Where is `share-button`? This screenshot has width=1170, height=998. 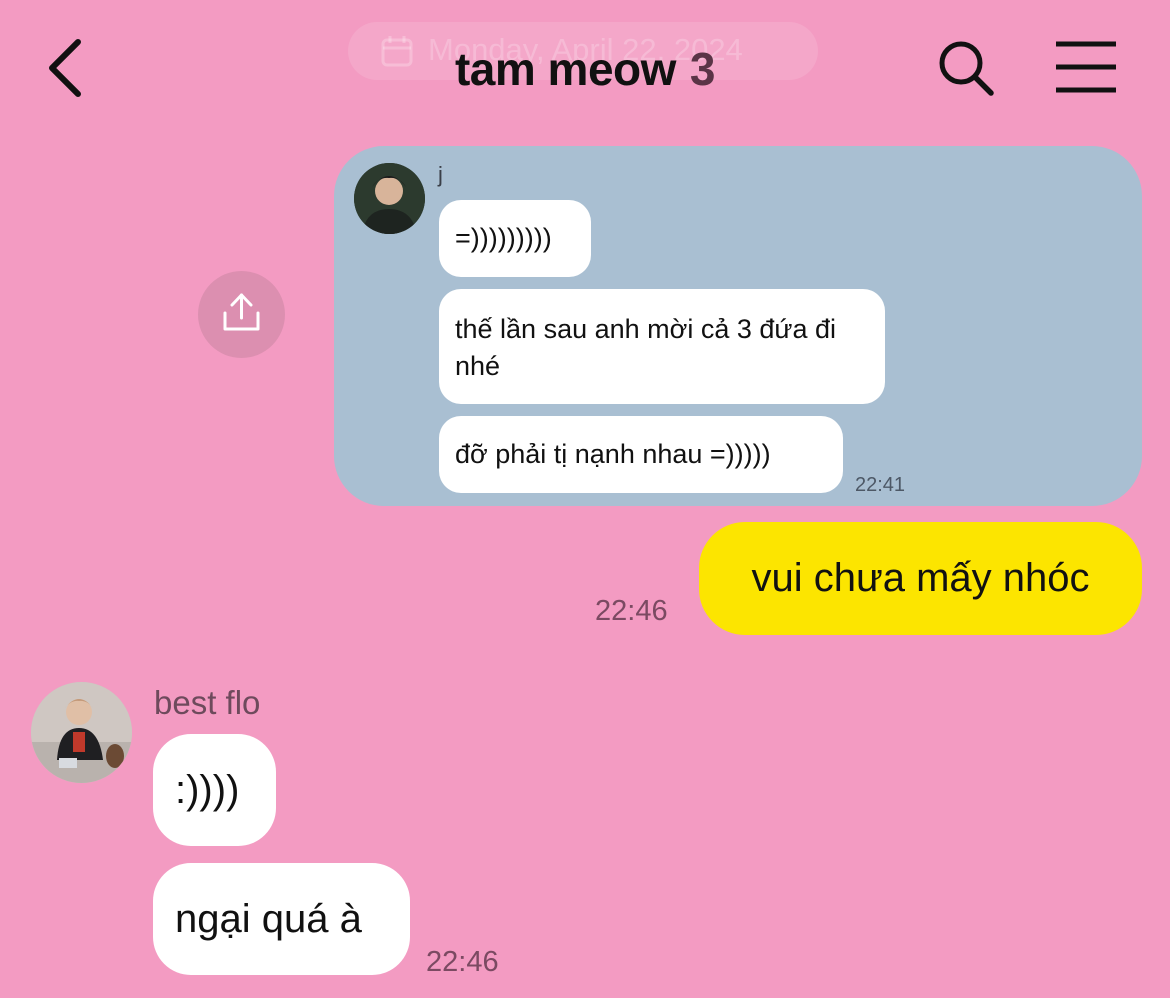
share-button is located at coordinates (241, 314).